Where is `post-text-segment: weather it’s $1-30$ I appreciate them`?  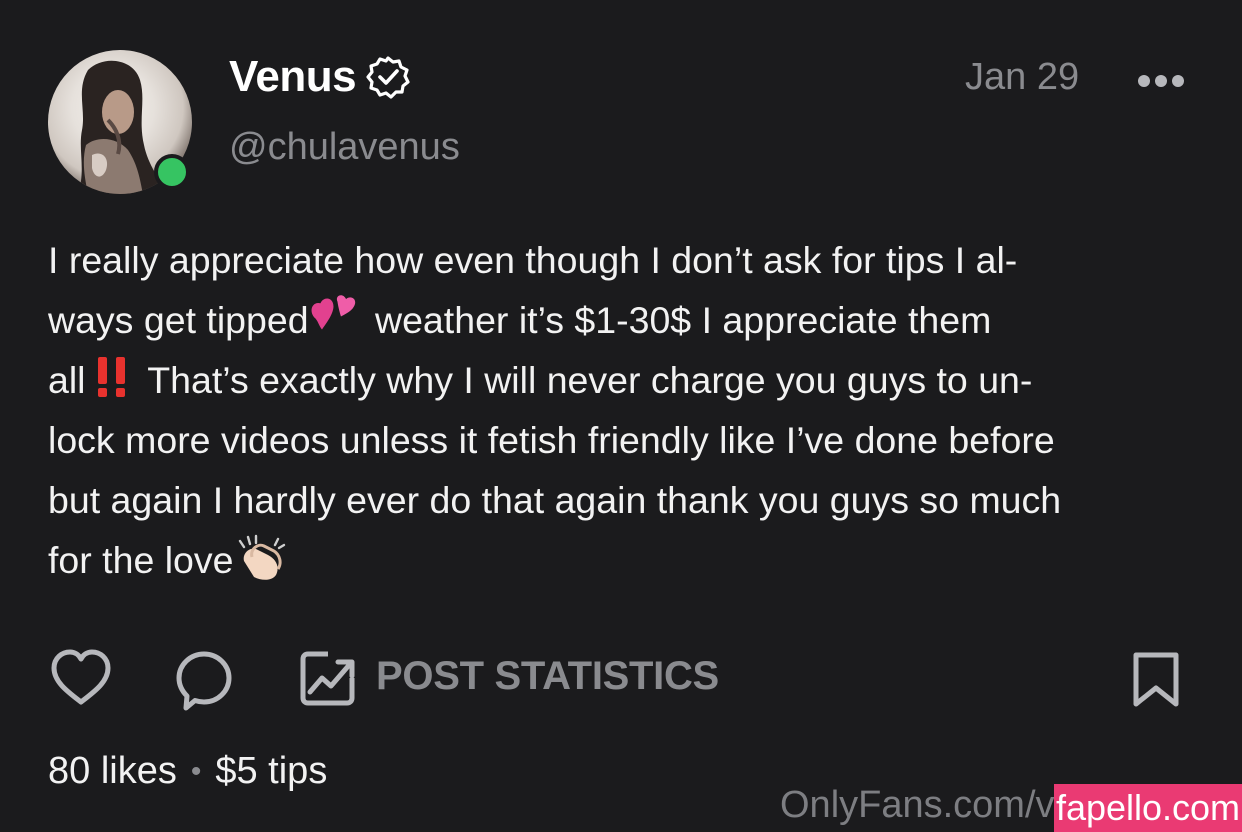
post-text-segment: weather it’s $1-30$ I appreciate them is located at coordinates (678, 320).